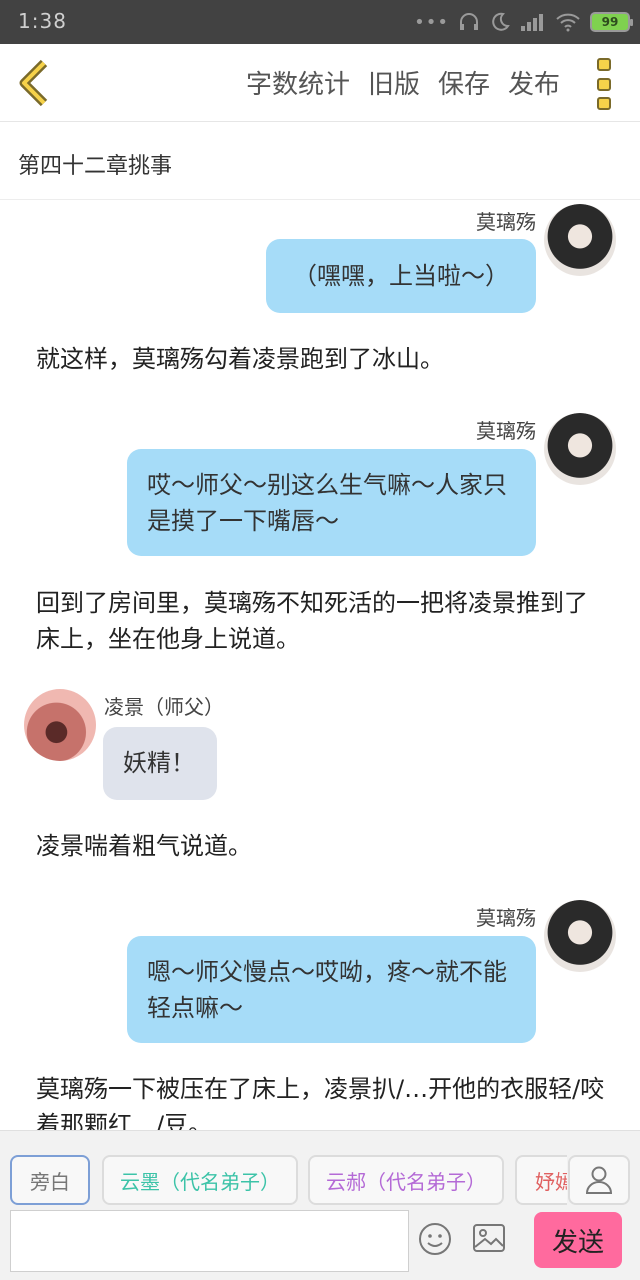  I want to click on save-button: 保存, so click(464, 82).